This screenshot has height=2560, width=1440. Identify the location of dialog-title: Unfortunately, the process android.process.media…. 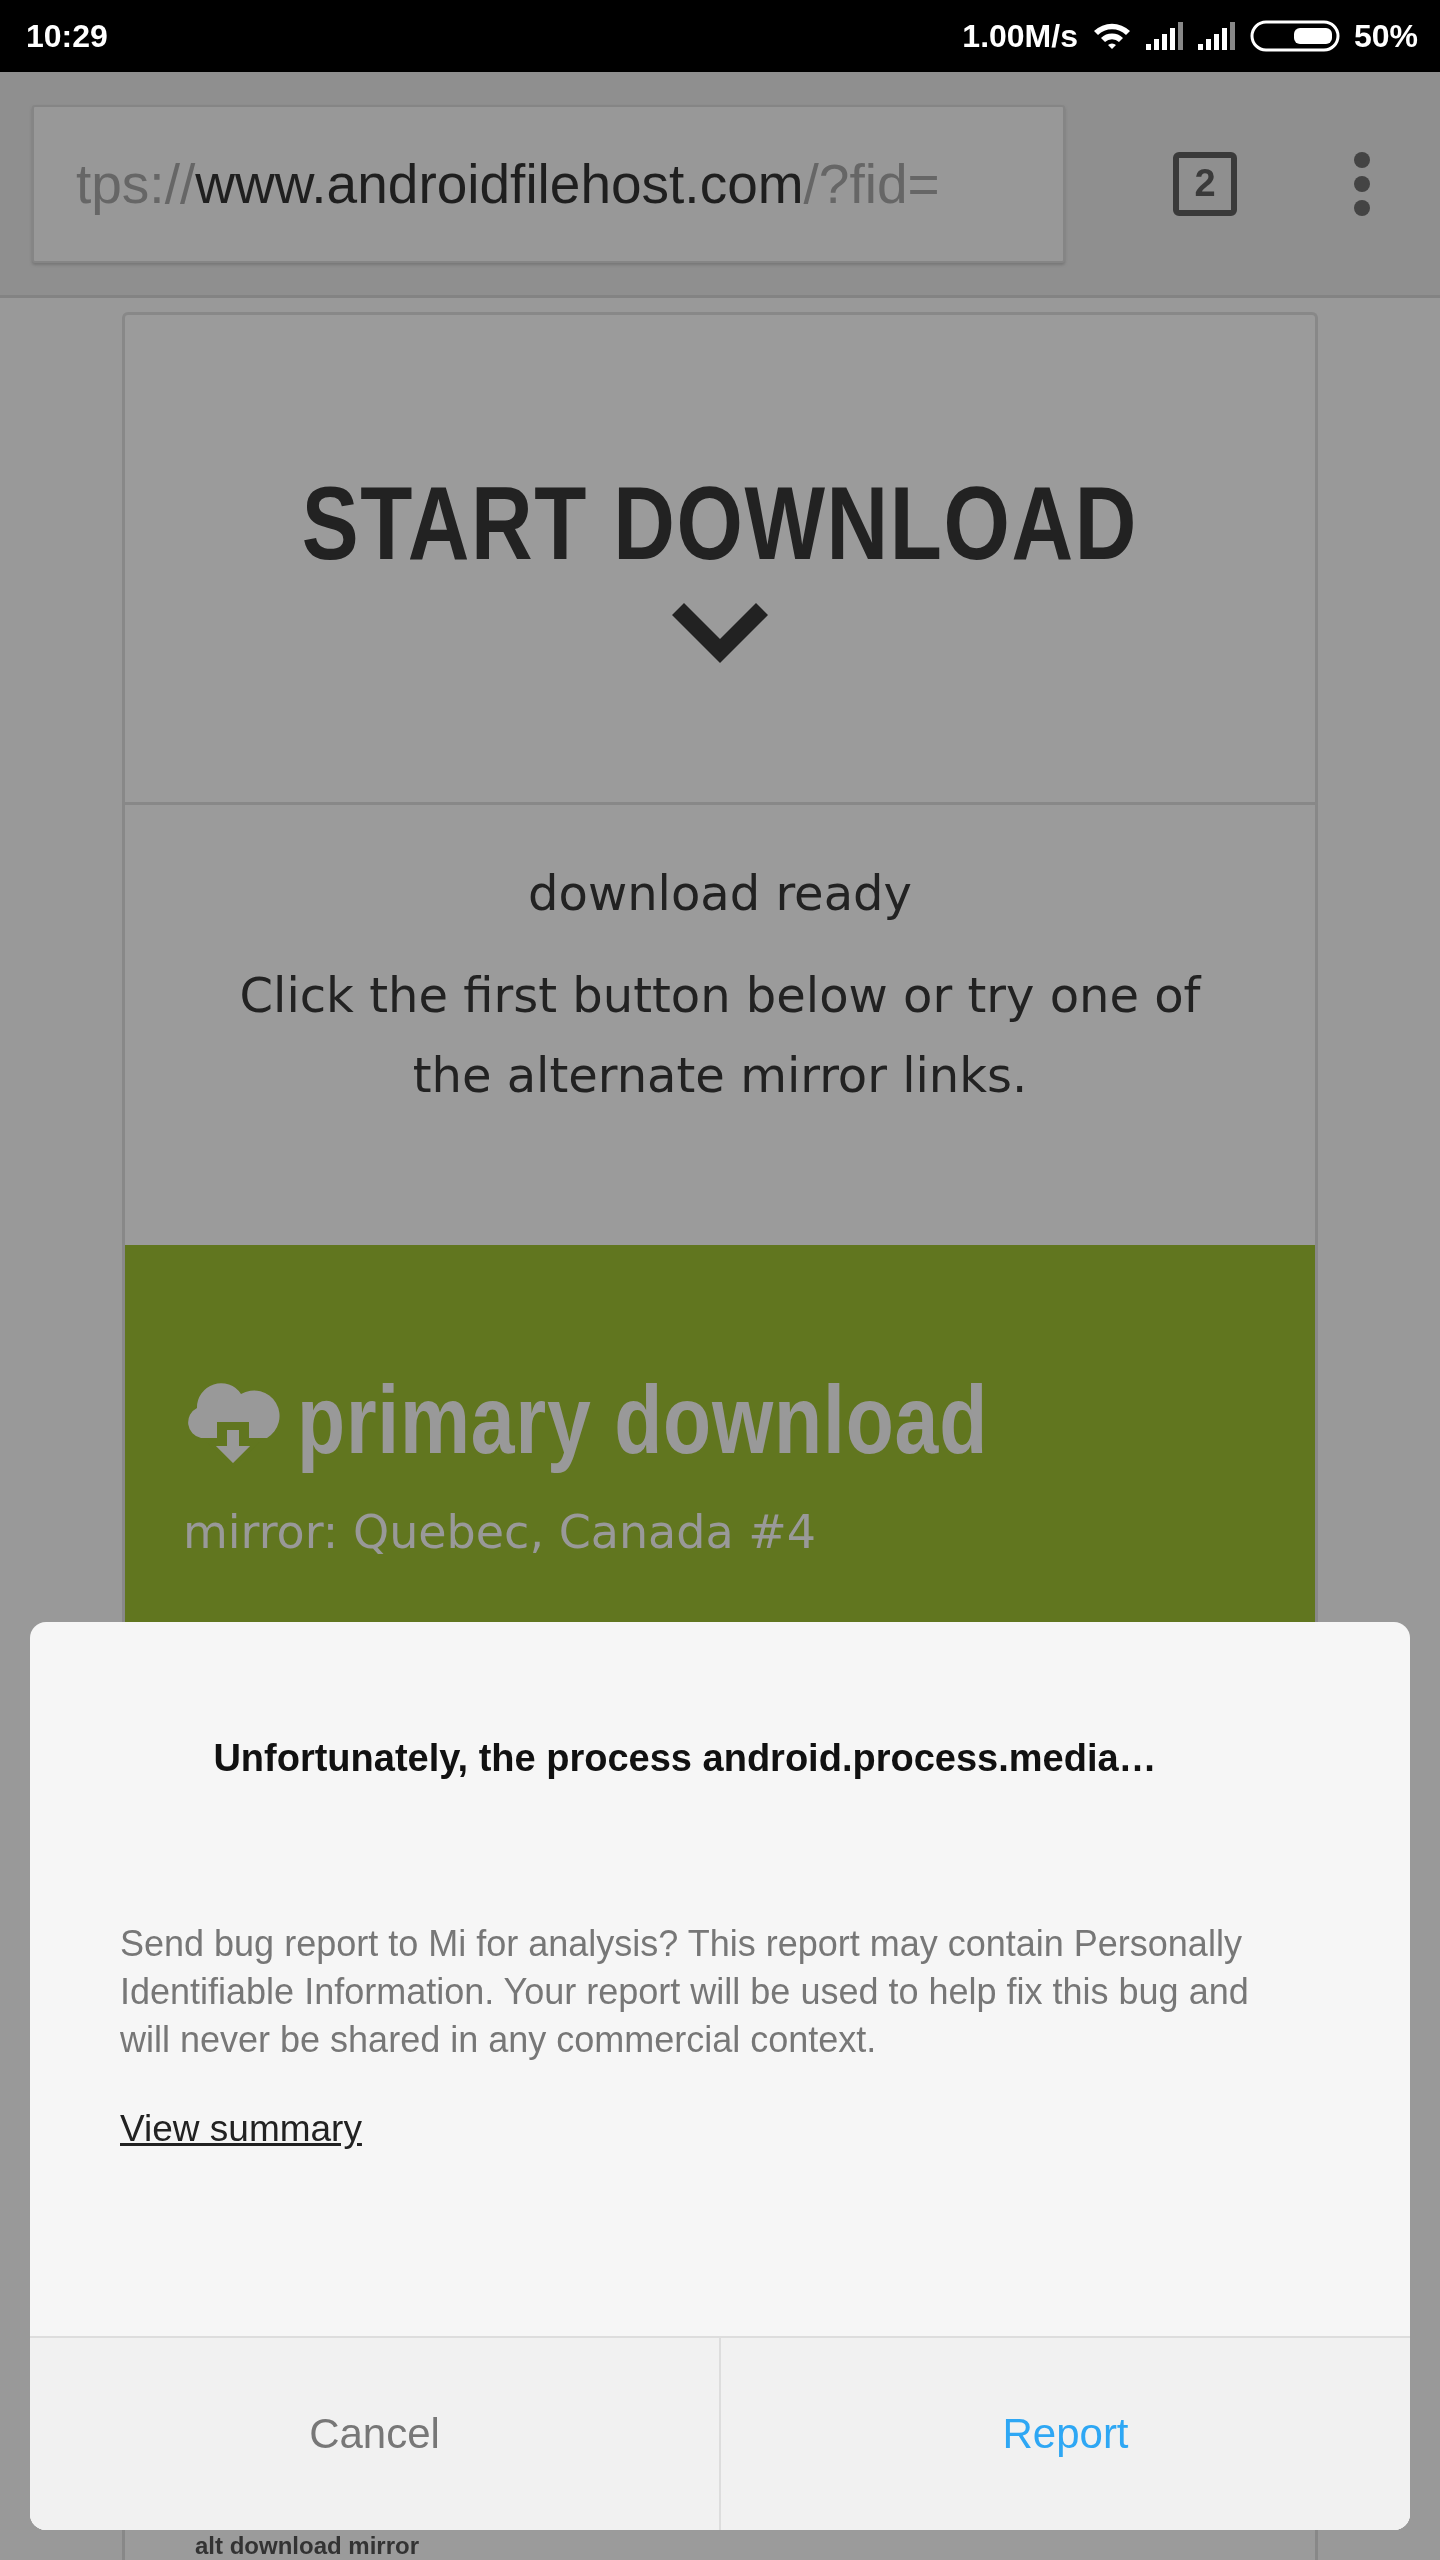
(685, 1758).